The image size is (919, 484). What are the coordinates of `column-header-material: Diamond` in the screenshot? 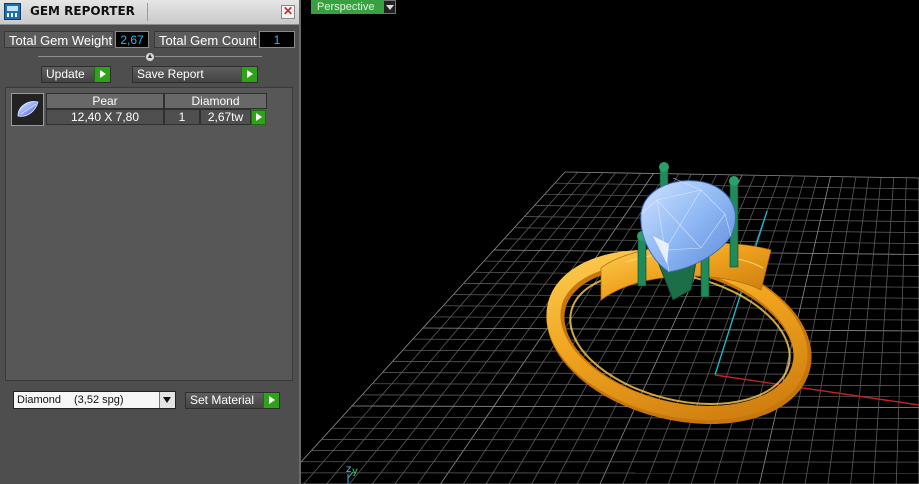 It's located at (215, 101).